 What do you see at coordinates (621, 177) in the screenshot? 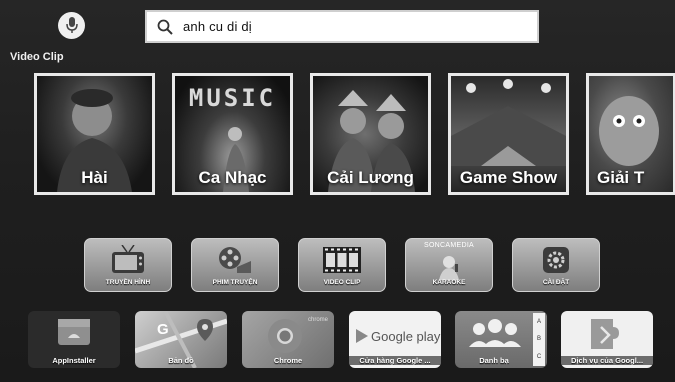
I see `category-label: Giải T` at bounding box center [621, 177].